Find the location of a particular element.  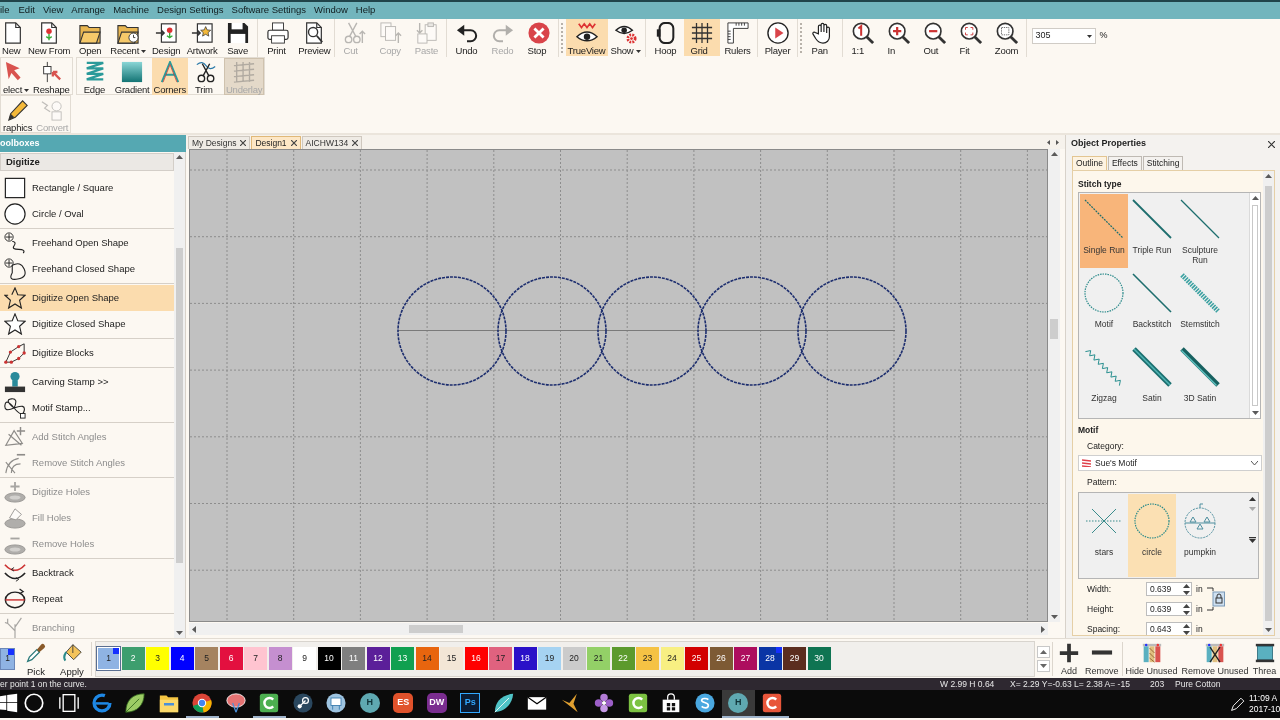

menu-item: Machine is located at coordinates (131, 10).